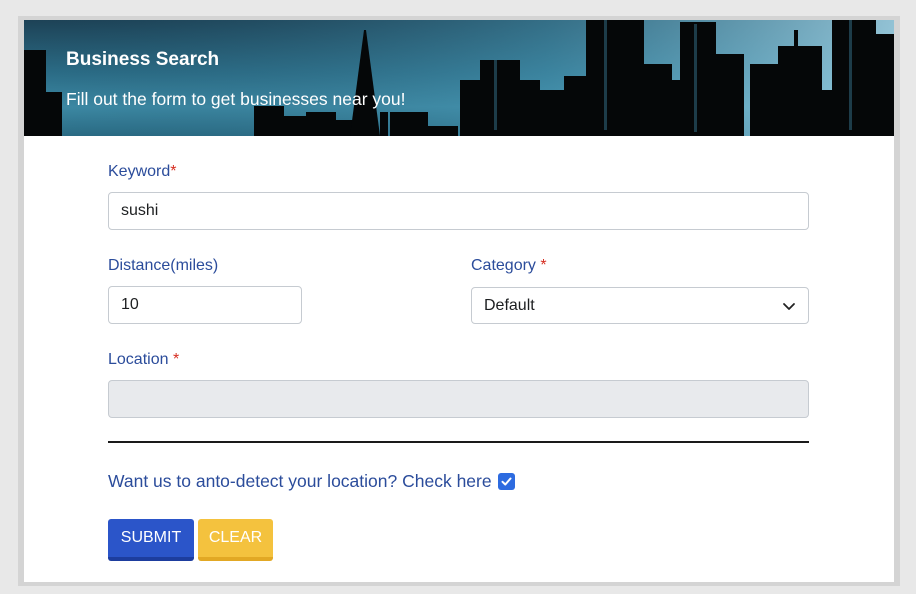  I want to click on category-required-mark: *, so click(543, 265).